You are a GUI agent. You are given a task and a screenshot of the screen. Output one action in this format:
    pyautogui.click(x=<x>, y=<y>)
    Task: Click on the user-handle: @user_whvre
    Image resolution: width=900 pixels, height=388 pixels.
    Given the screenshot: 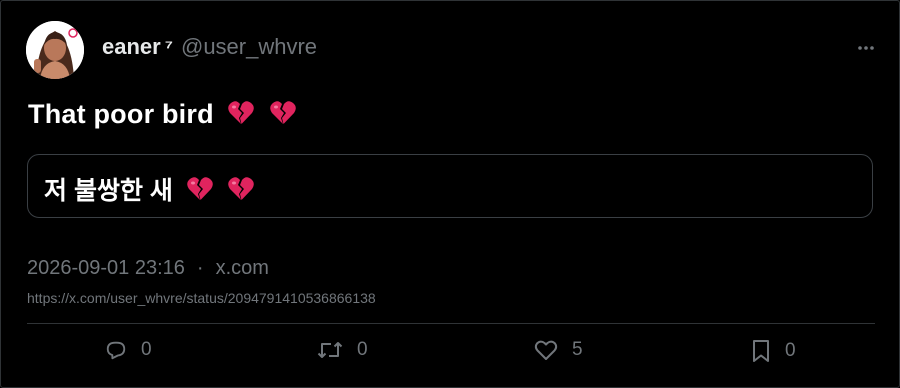 What is the action you would take?
    pyautogui.click(x=249, y=47)
    